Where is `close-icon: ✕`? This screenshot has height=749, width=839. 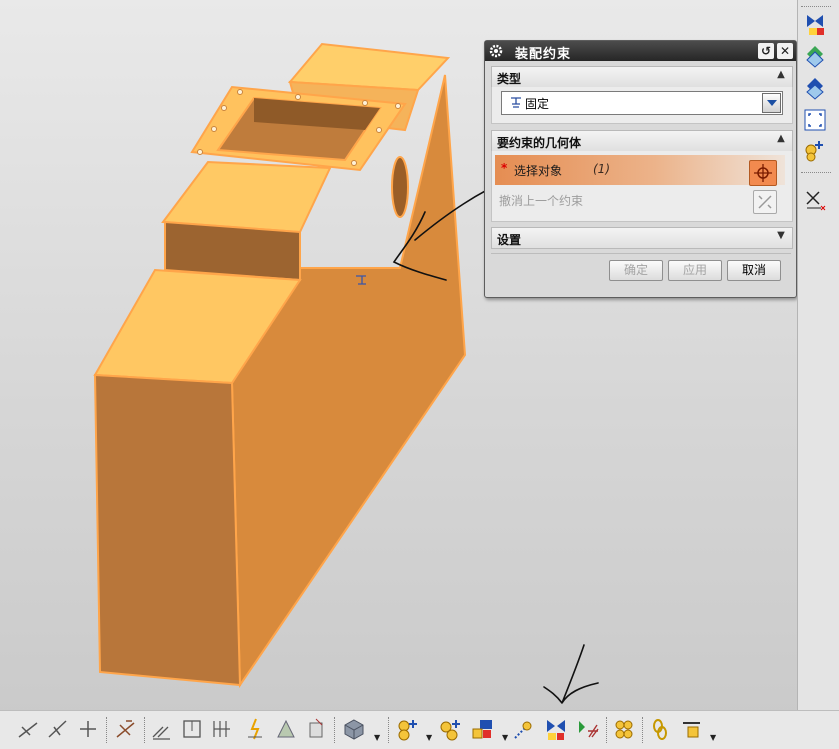
close-icon: ✕ is located at coordinates (785, 51).